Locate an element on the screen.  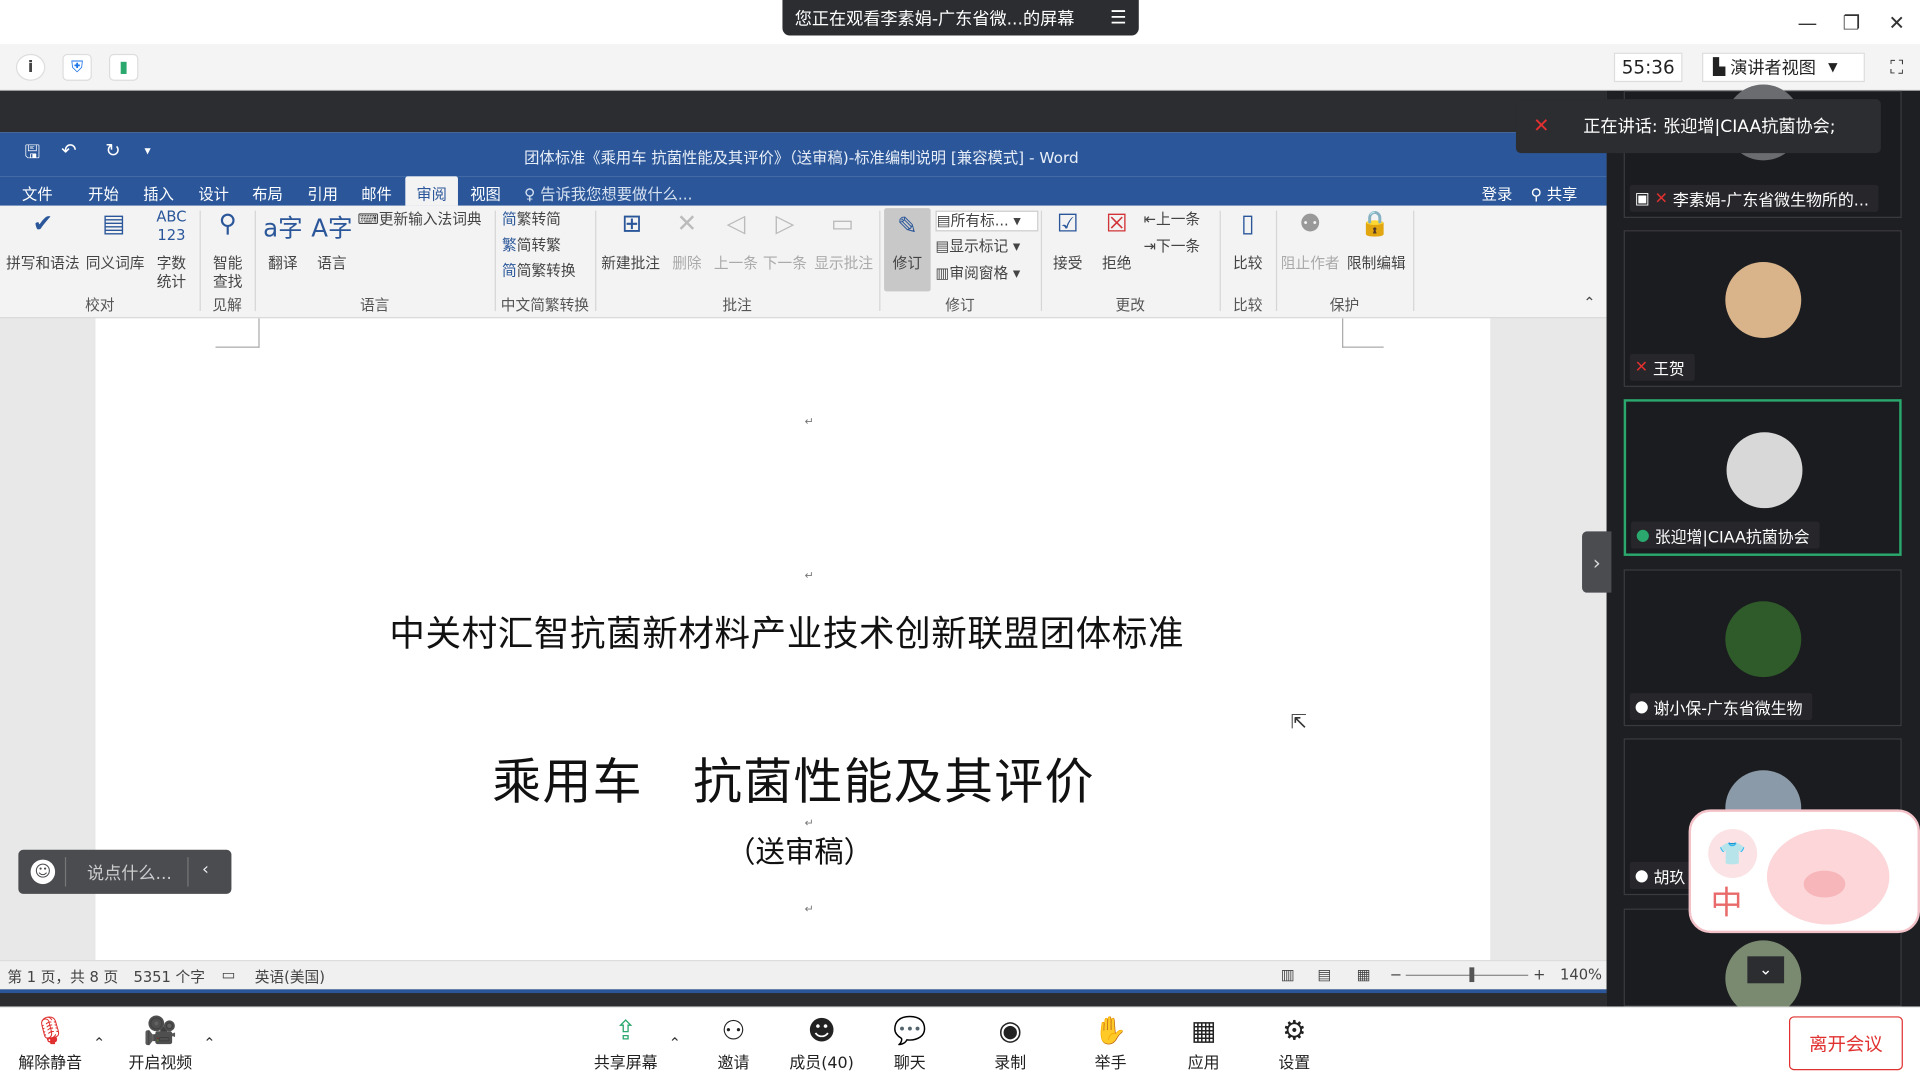
record-button: ◉ 录制 is located at coordinates (1010, 1043).